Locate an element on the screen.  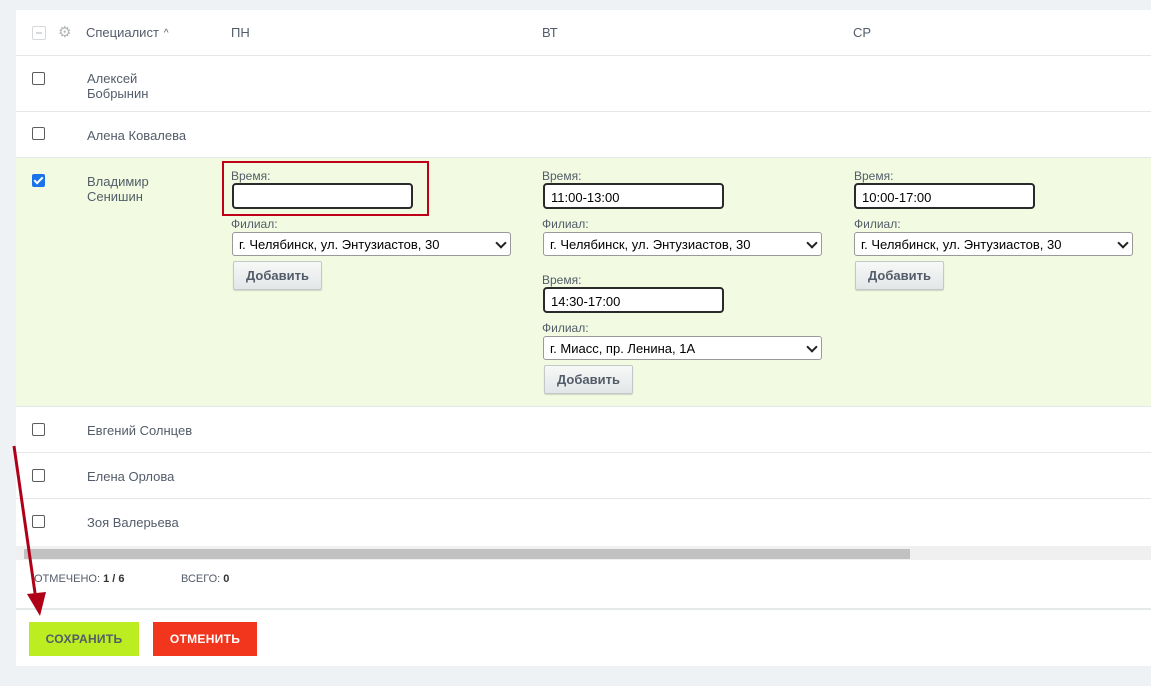
total-counter: ВСЕГО: 0 is located at coordinates (205, 579).